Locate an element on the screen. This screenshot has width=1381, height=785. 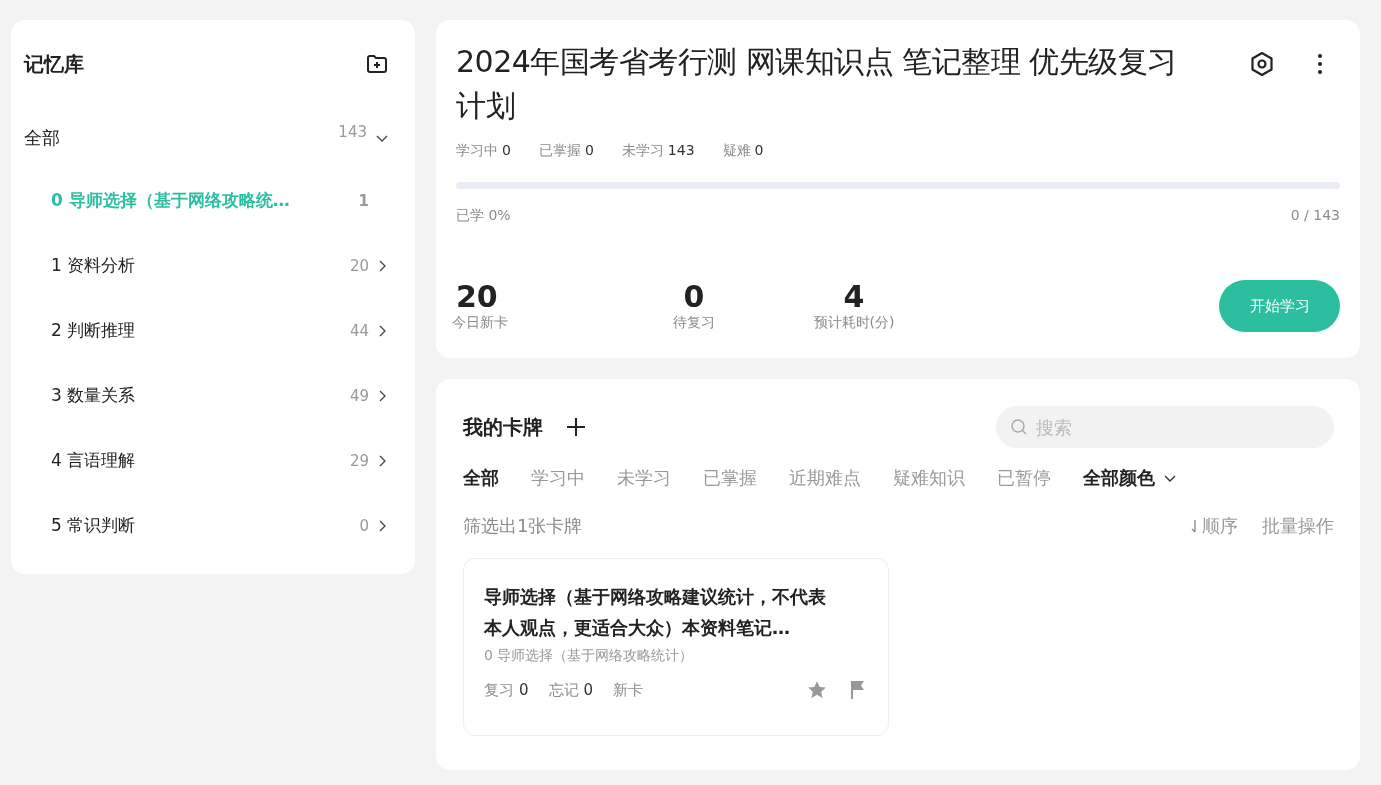
color-filter-dropdown: 全部颜色 is located at coordinates (1130, 478).